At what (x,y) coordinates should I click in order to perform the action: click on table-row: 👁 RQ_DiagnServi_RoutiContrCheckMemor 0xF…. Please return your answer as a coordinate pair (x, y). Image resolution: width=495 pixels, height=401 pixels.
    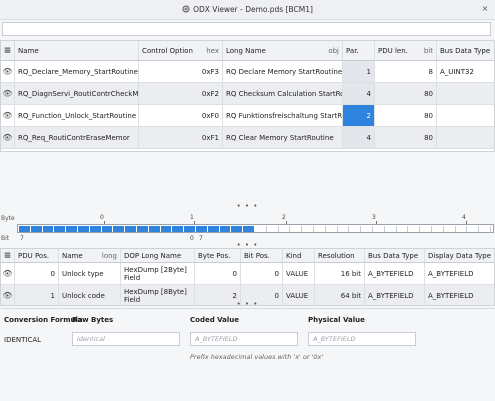
    Looking at the image, I should click on (247, 94).